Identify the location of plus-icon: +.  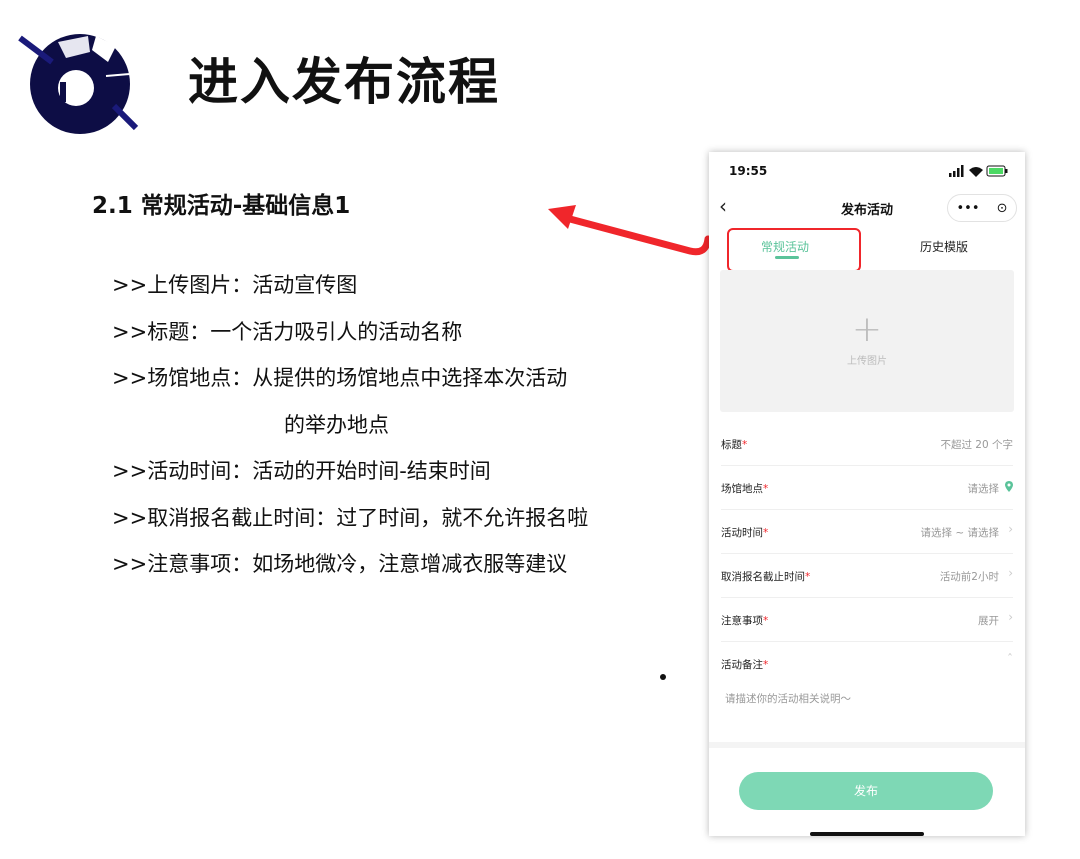
(867, 329).